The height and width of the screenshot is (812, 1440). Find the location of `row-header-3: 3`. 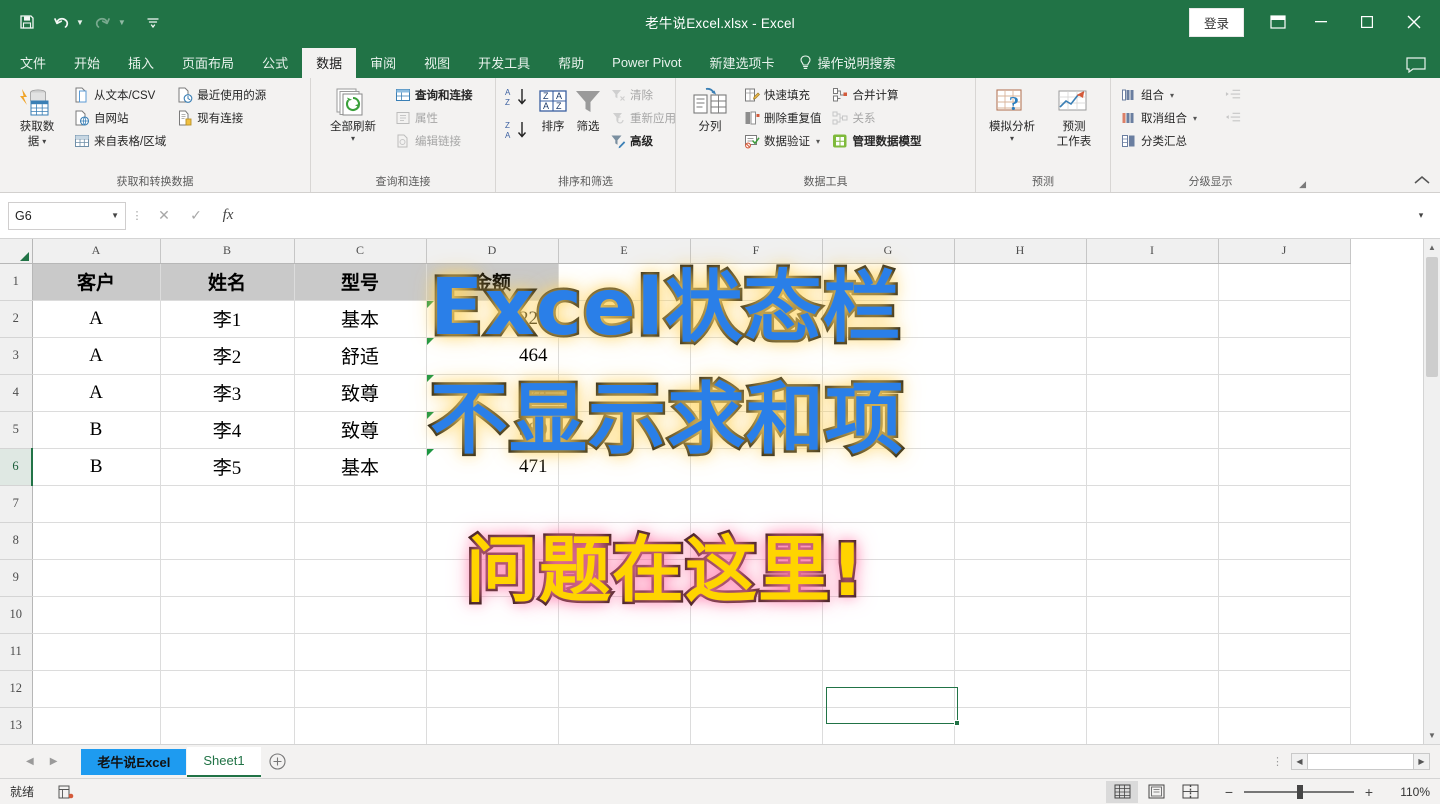

row-header-3: 3 is located at coordinates (16, 356).